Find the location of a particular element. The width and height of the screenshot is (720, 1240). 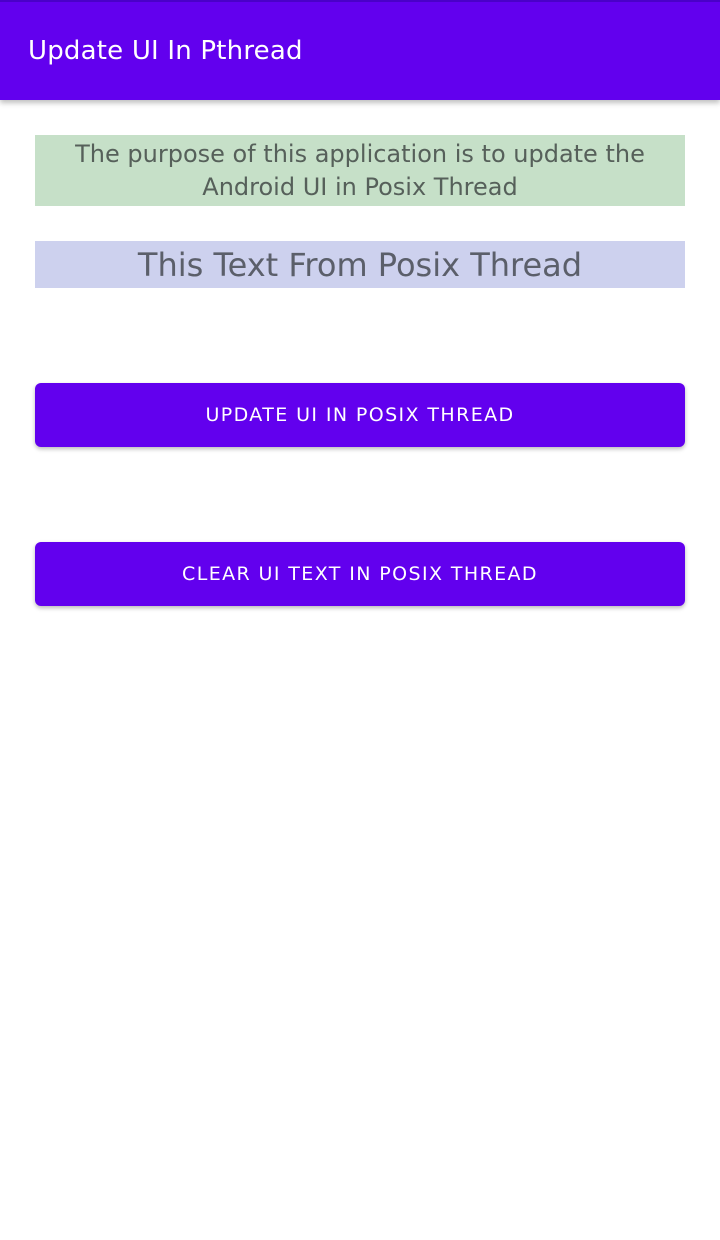

thread-text-box: This Text From Posix Thread is located at coordinates (360, 264).